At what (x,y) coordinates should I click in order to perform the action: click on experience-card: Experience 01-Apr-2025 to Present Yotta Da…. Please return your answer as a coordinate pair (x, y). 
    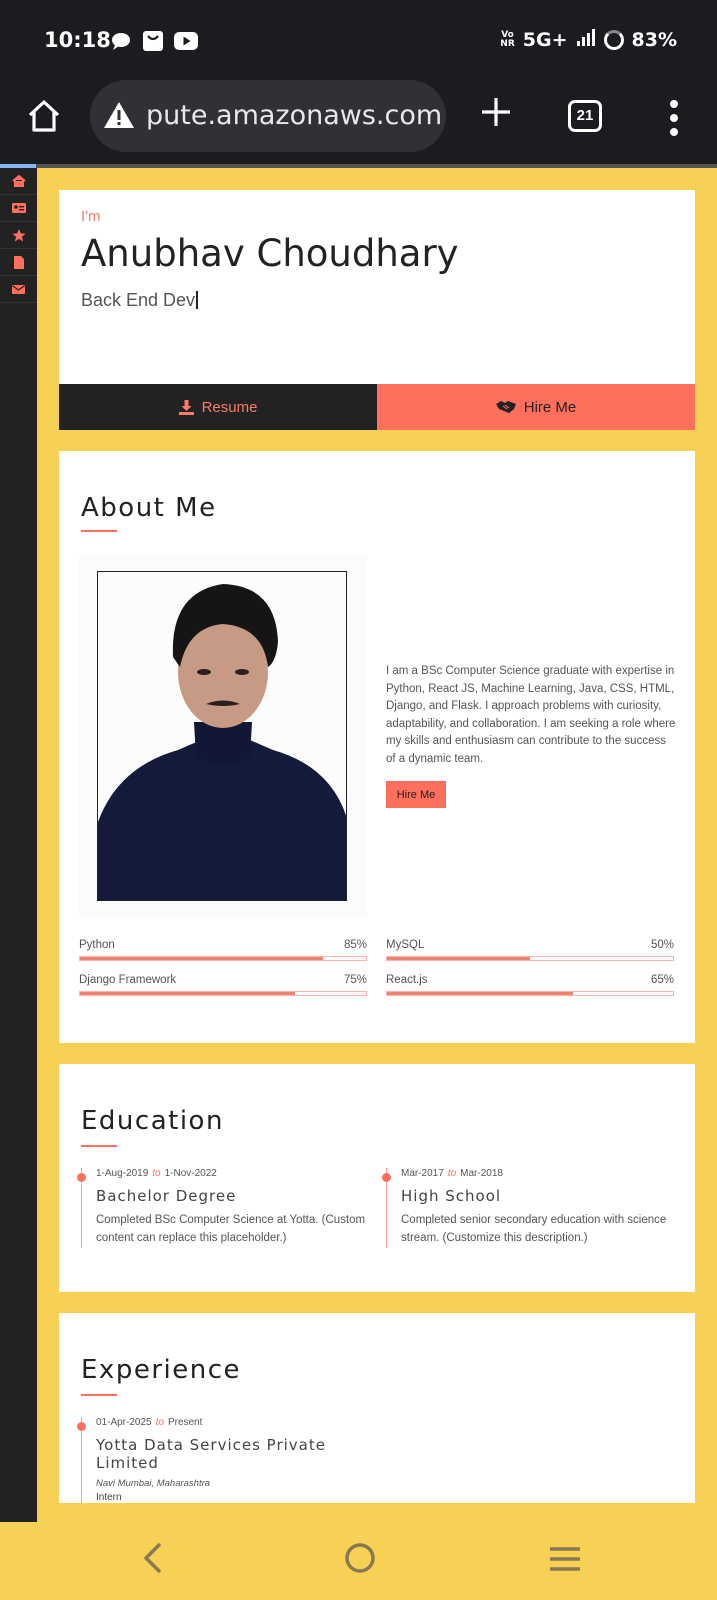
    Looking at the image, I should click on (377, 1408).